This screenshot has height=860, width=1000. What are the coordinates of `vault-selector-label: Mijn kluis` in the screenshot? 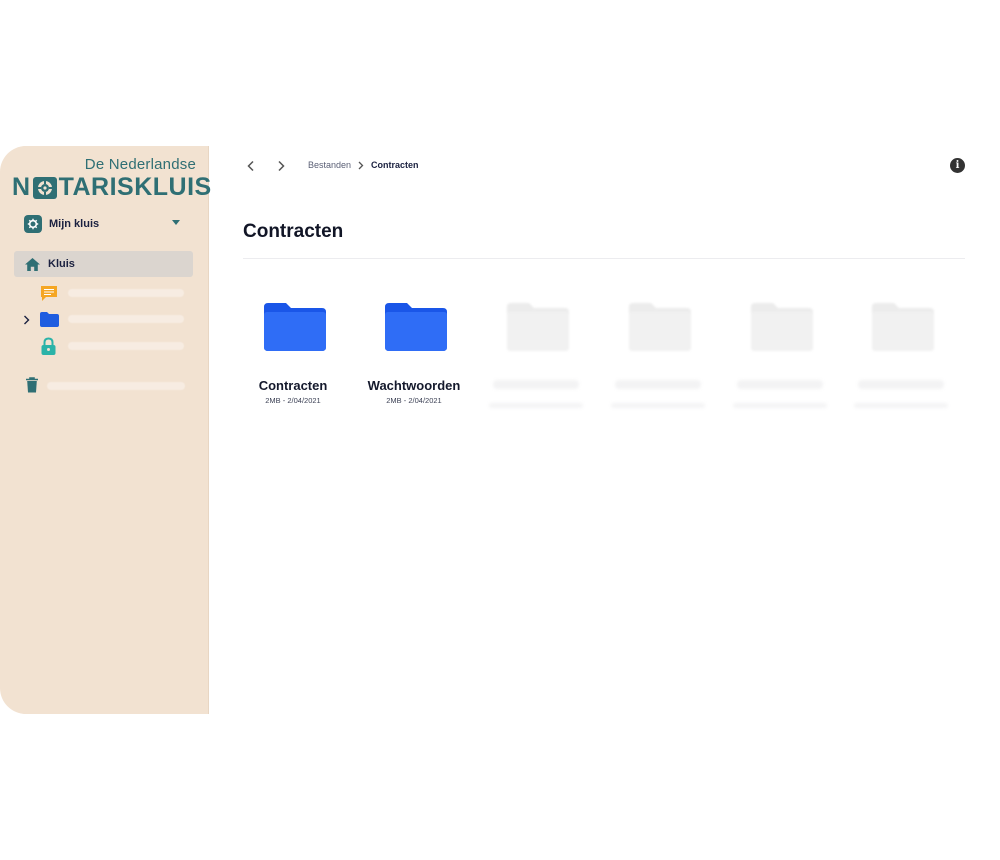 It's located at (74, 224).